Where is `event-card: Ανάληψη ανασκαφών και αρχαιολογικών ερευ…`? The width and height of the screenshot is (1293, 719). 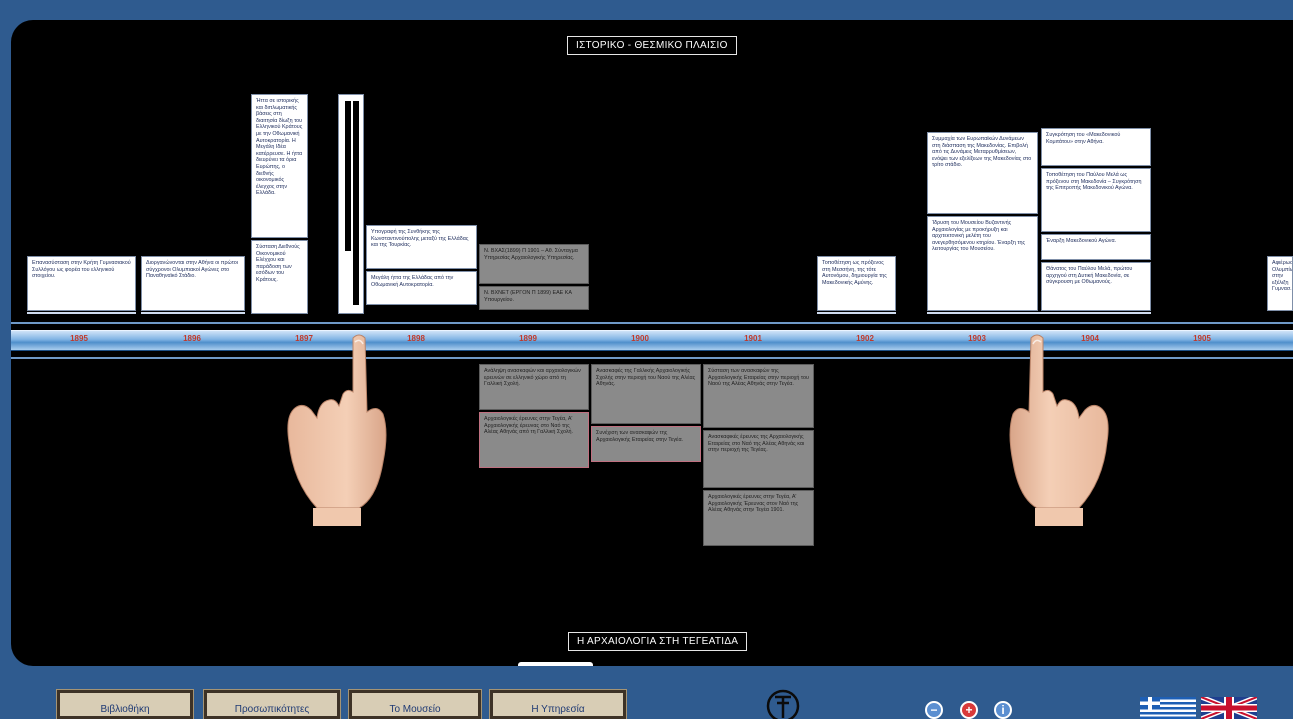
event-card: Ανάληψη ανασκαφών και αρχαιολογικών ερευ… is located at coordinates (534, 387).